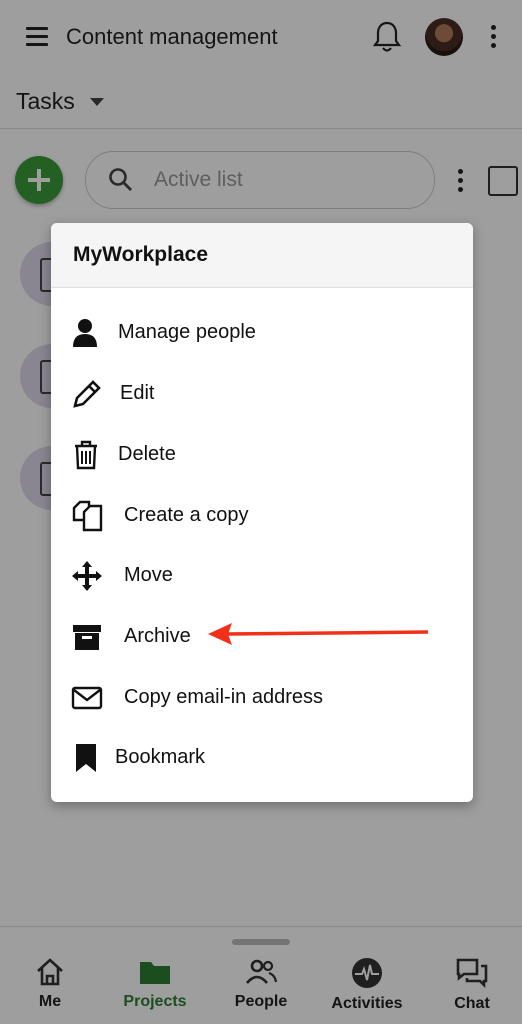 This screenshot has width=522, height=1025. Describe the element at coordinates (318, 634) in the screenshot. I see `annotation-arrow-icon` at that location.